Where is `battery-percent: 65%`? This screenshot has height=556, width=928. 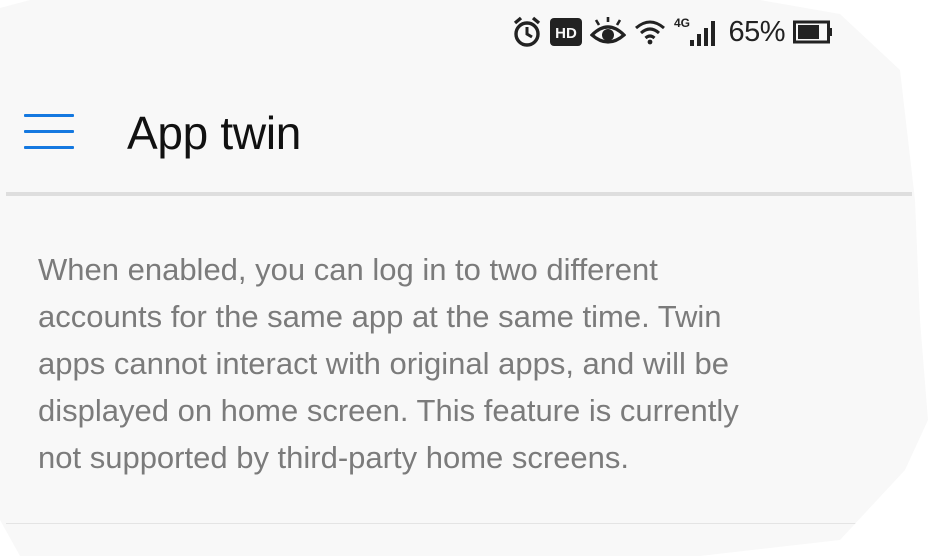
battery-percent: 65% is located at coordinates (756, 31).